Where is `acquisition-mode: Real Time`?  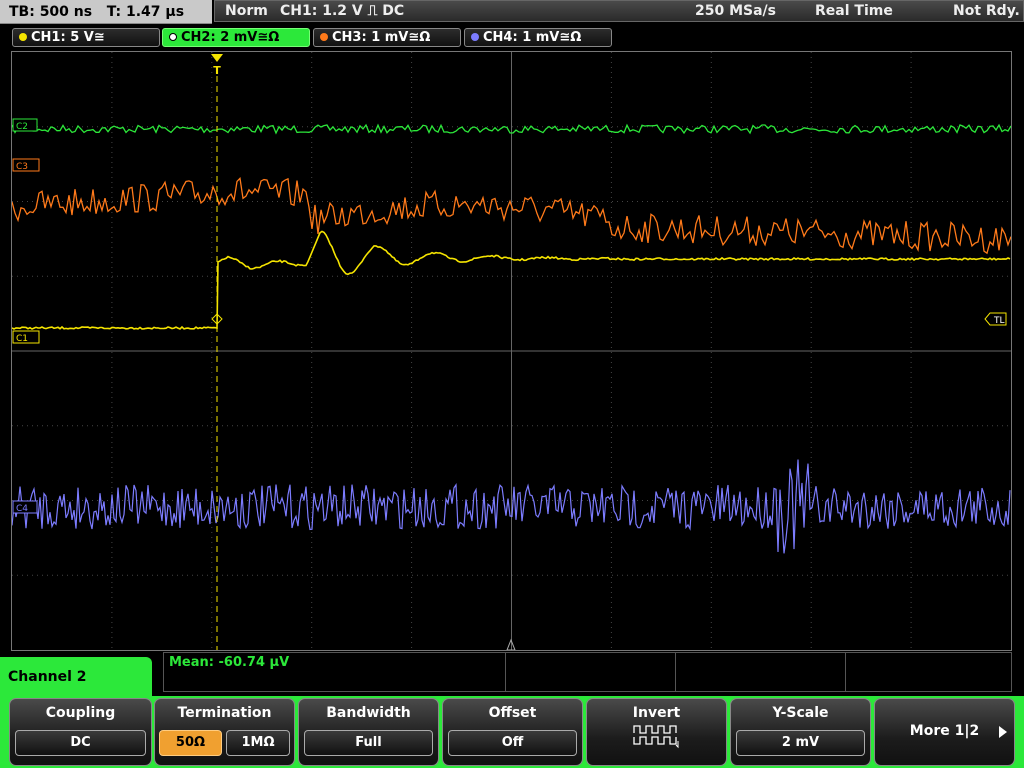
acquisition-mode: Real Time is located at coordinates (854, 11).